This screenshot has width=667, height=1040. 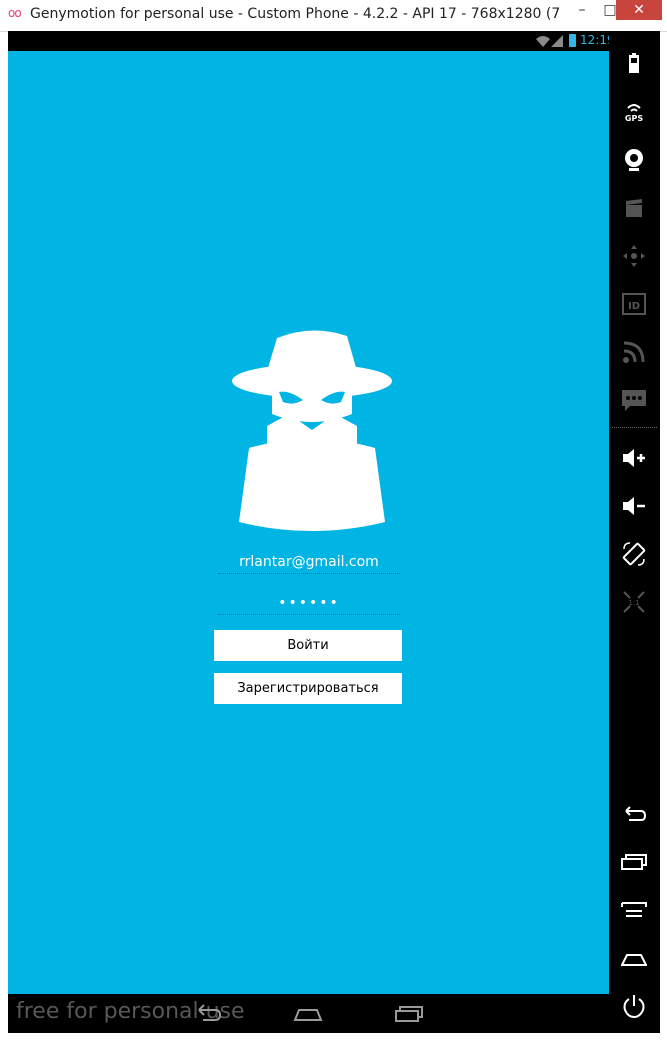 I want to click on nav-home-icon, so click(x=308, y=1013).